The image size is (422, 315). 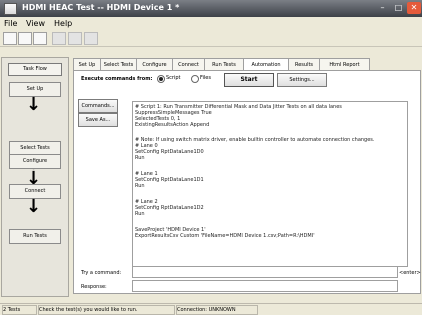 I want to click on script-radio, so click(x=161, y=79).